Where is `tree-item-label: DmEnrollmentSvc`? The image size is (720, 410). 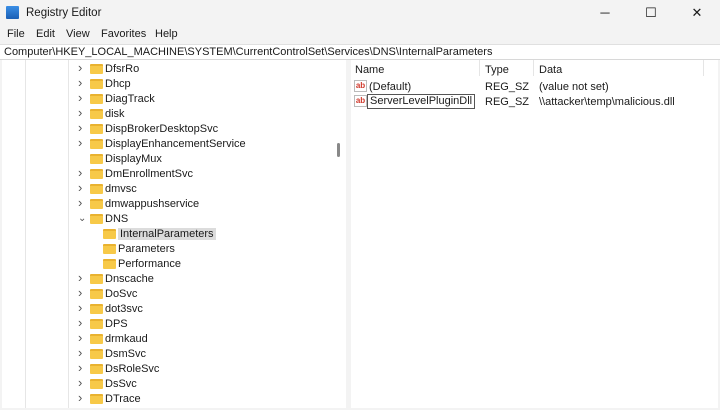
tree-item-label: DmEnrollmentSvc is located at coordinates (149, 174).